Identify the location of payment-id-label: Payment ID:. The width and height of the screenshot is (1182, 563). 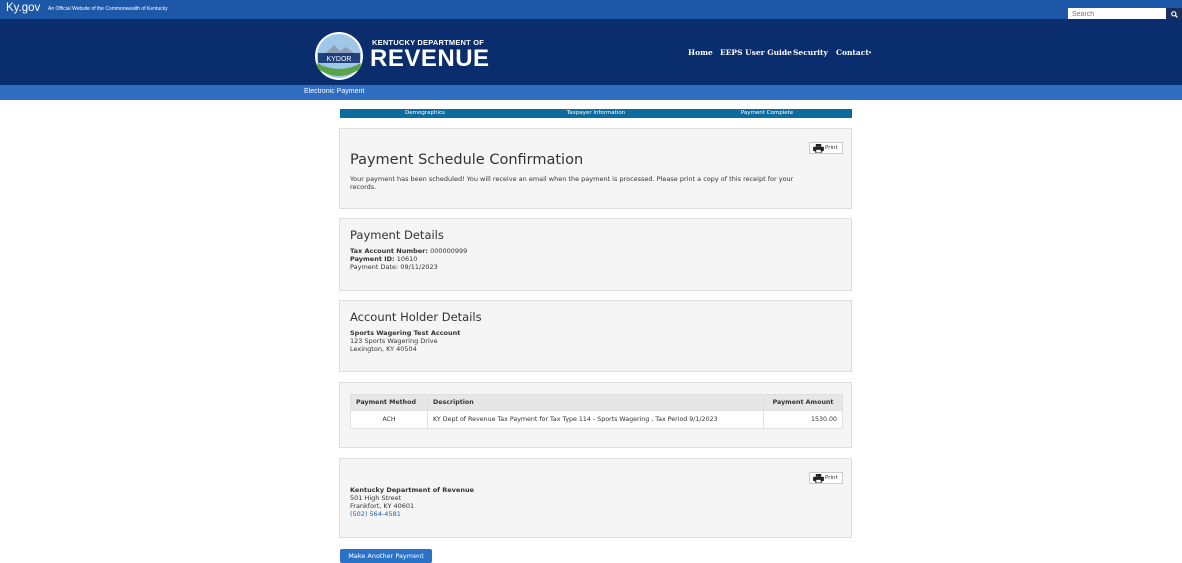
(372, 259).